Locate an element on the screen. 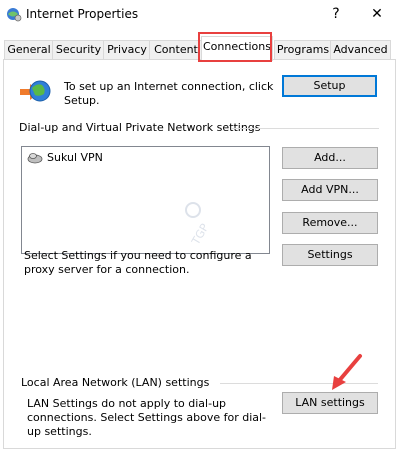 This screenshot has height=449, width=397. close-button: ✕ is located at coordinates (377, 14).